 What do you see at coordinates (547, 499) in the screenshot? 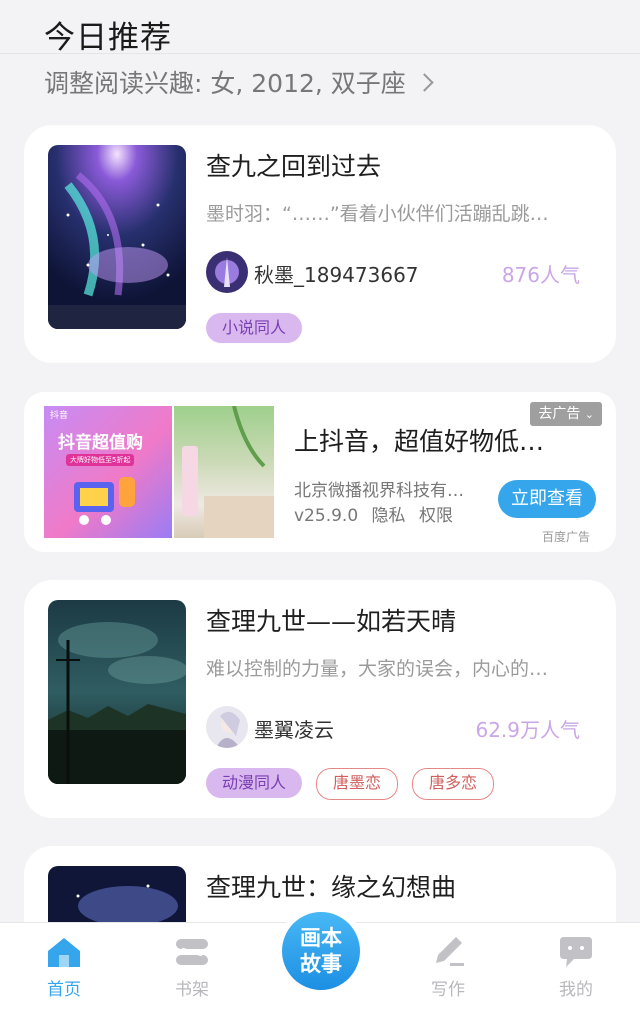
I see `ad-view-button: 立即查看` at bounding box center [547, 499].